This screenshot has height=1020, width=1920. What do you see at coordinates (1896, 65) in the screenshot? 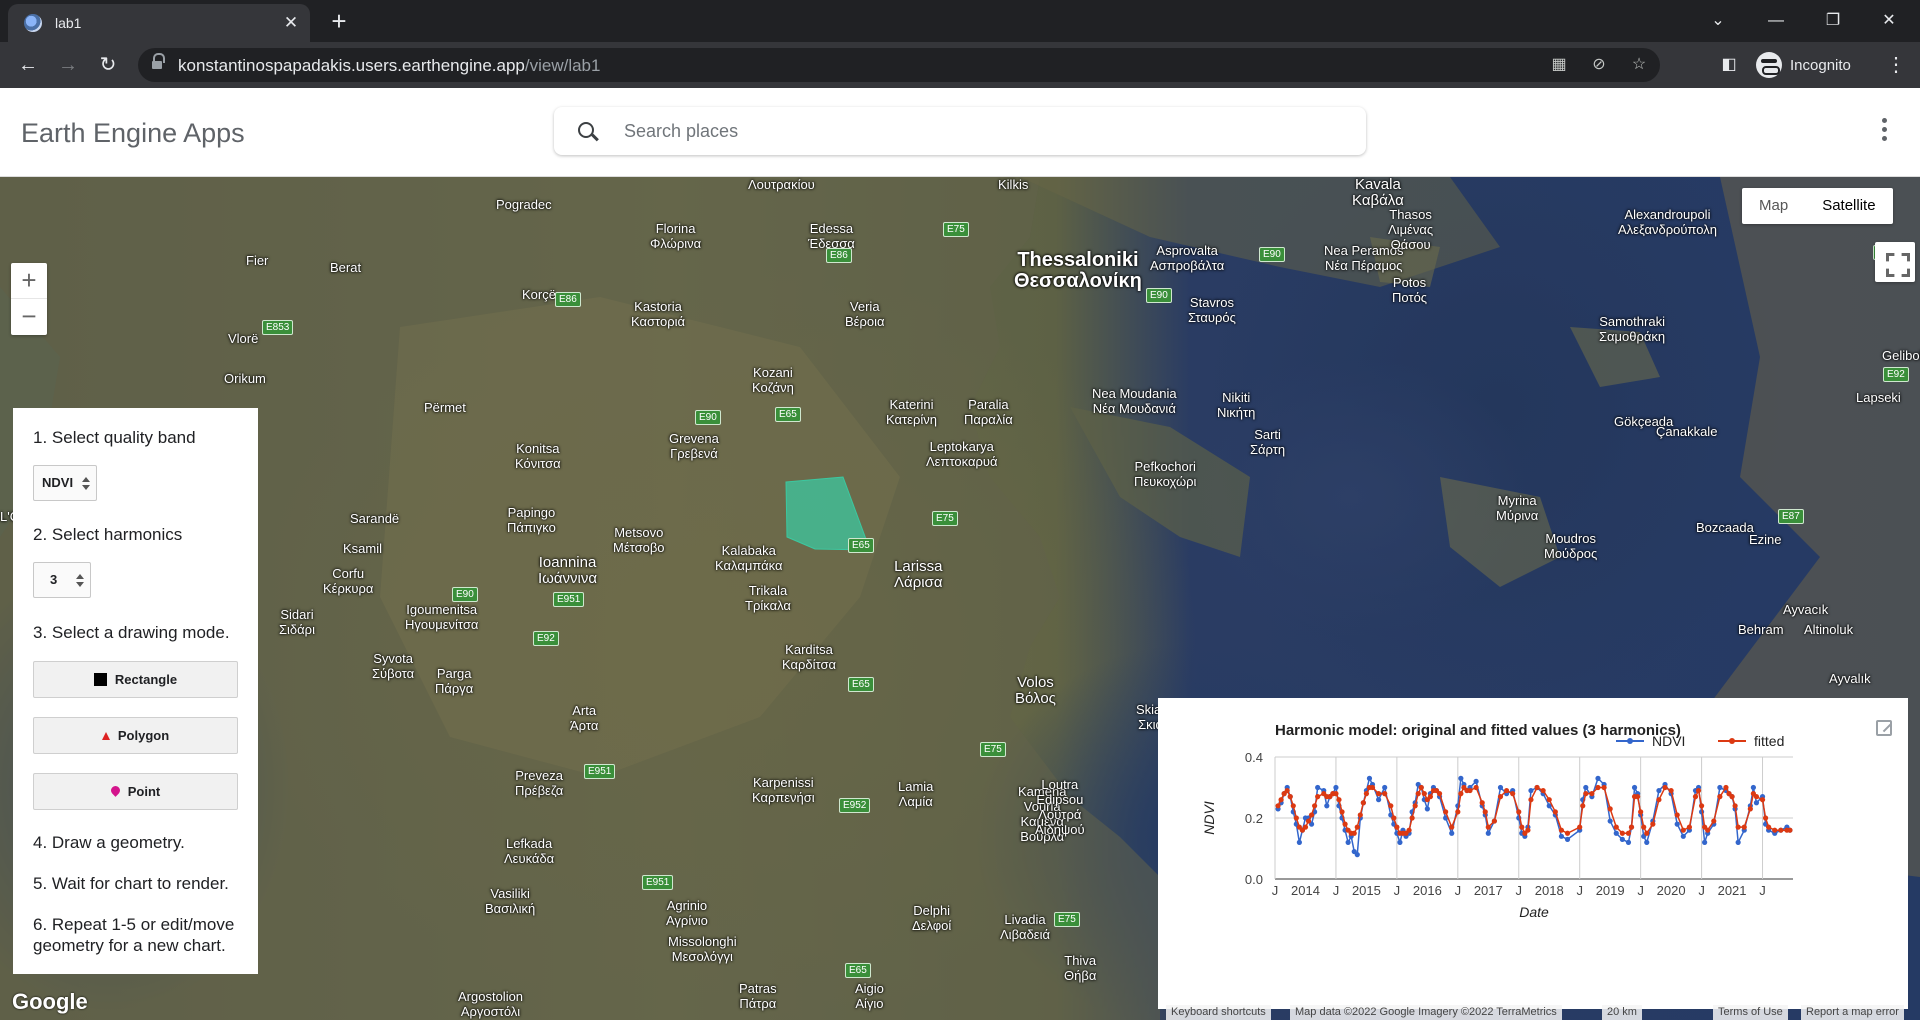
I see `browser-menu-icon: ⋮` at bounding box center [1896, 65].